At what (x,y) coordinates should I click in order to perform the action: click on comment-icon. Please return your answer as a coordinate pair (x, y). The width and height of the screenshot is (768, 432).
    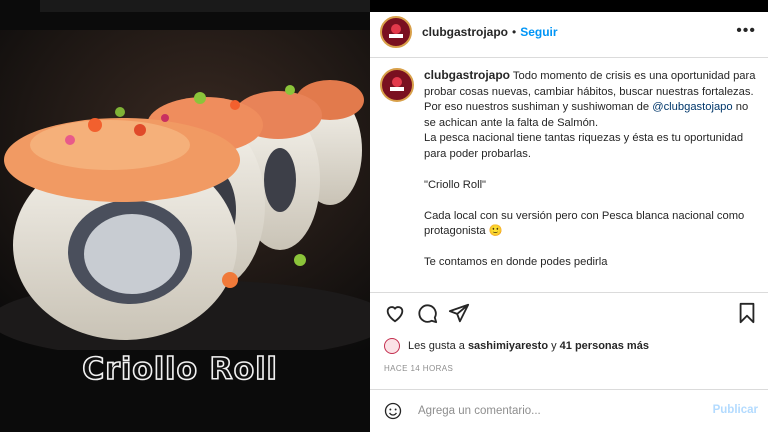
    Looking at the image, I should click on (427, 313).